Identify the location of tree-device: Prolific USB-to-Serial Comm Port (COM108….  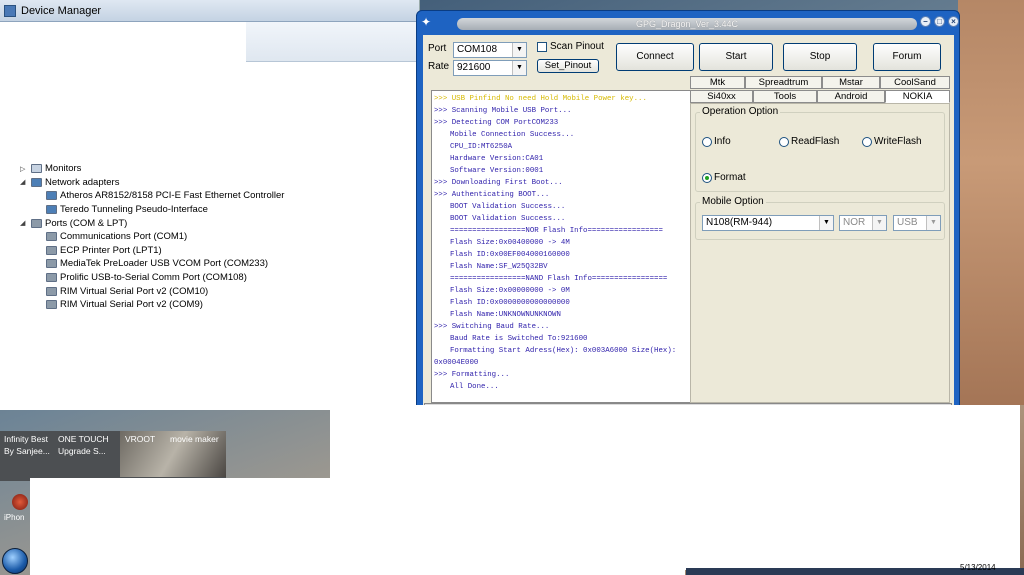
(215, 278).